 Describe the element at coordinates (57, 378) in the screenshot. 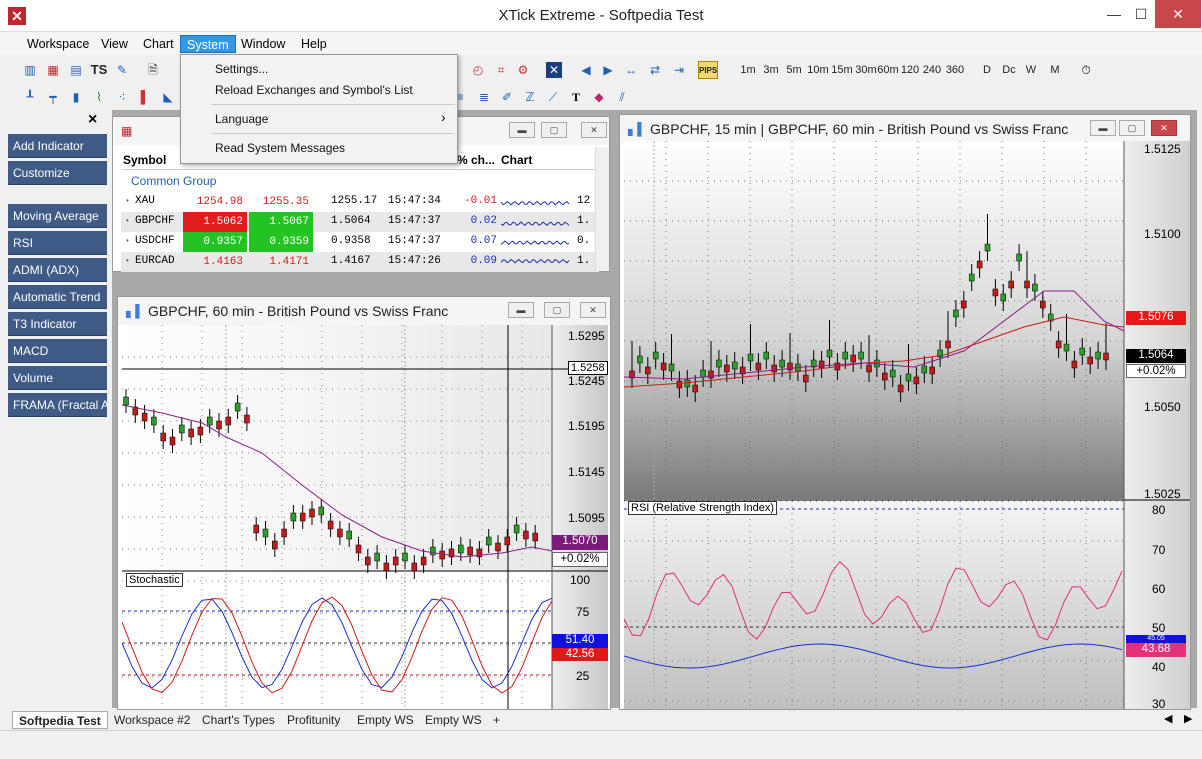

I see `indicator-volume: Volume` at that location.